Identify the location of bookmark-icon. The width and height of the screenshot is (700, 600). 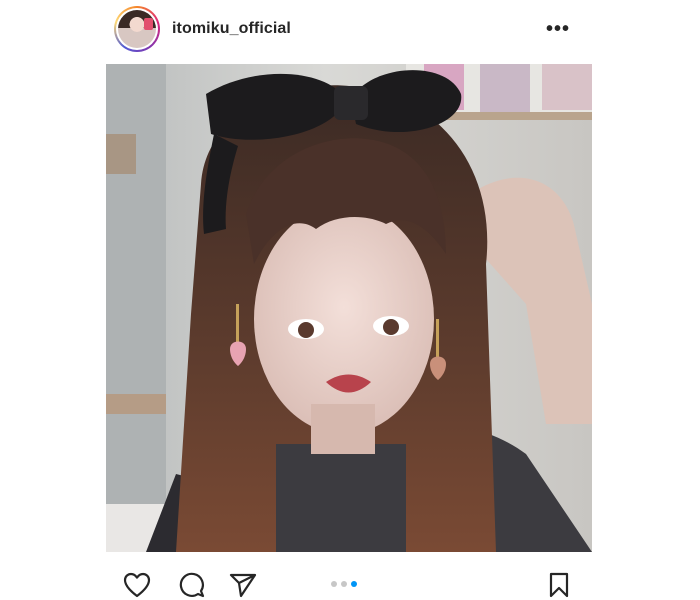
(559, 585).